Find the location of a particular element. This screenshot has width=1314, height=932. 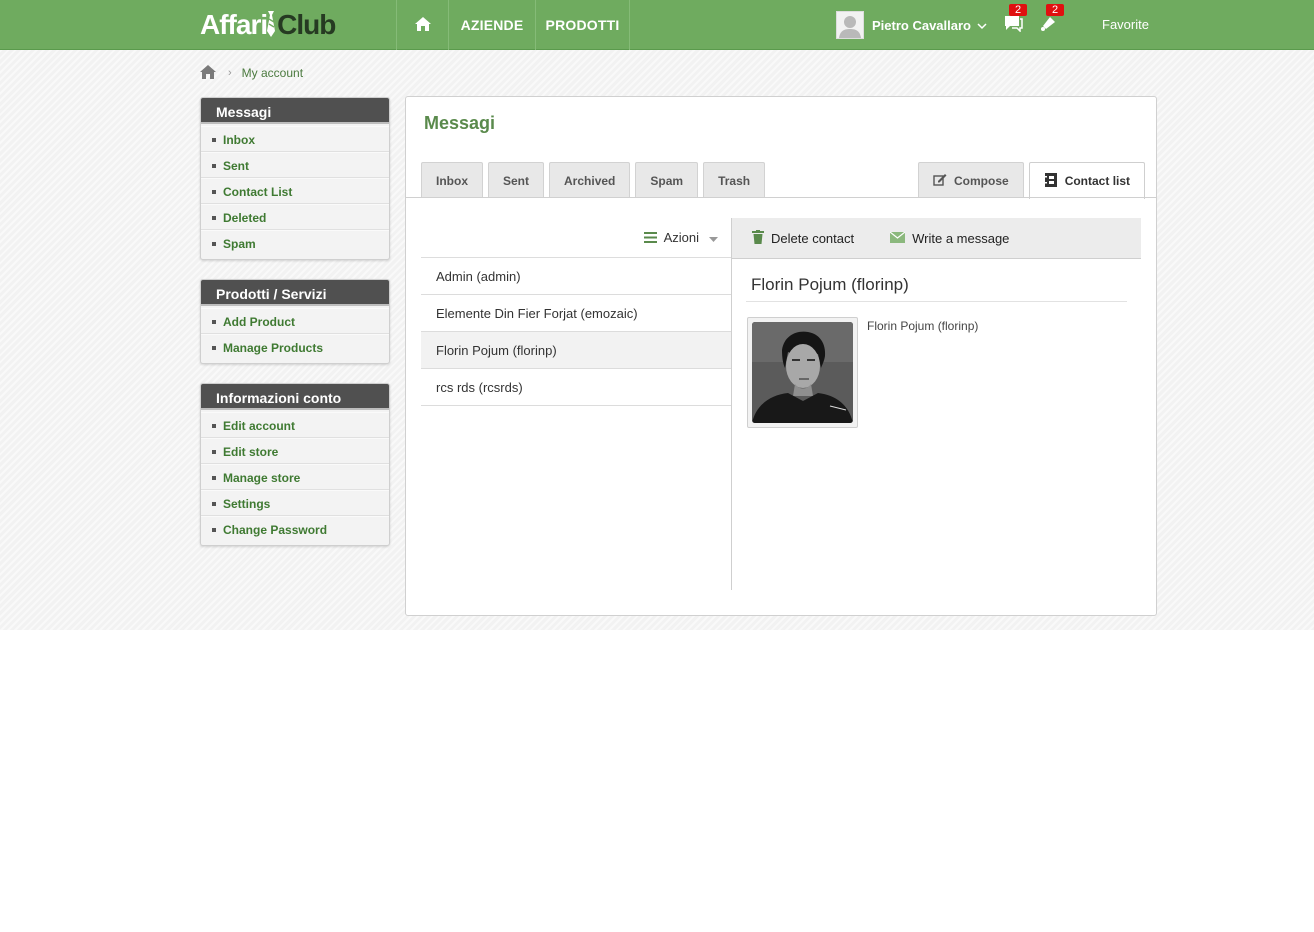

chevron-down-icon is located at coordinates (982, 25).